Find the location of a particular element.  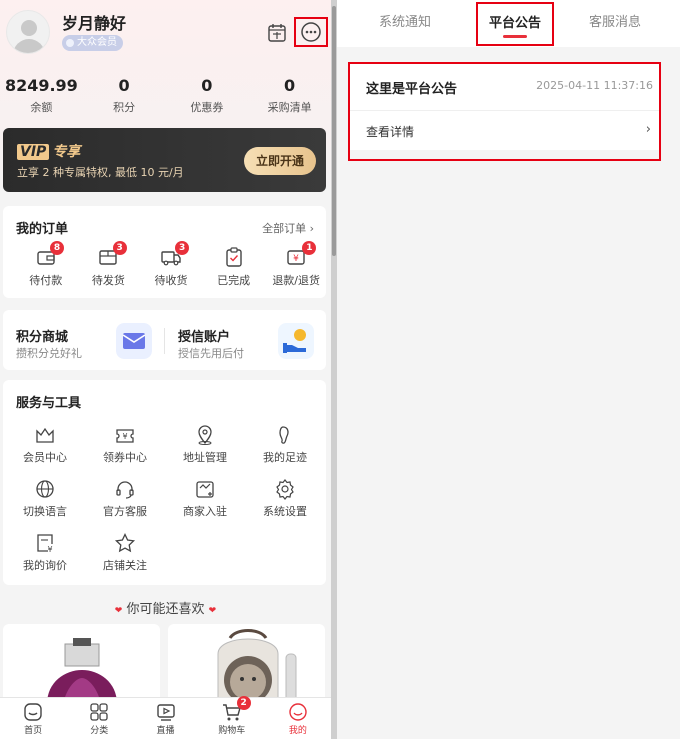

all-orders-link: 全部订单 › is located at coordinates (288, 228).